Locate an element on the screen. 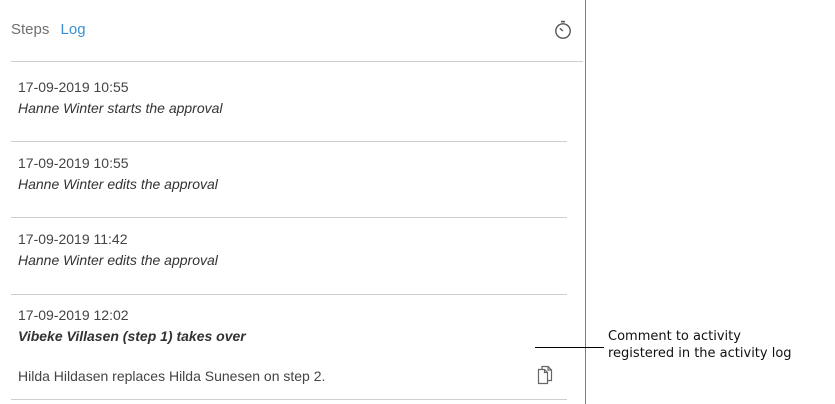 The image size is (835, 404). log-bottom-divider is located at coordinates (289, 399).